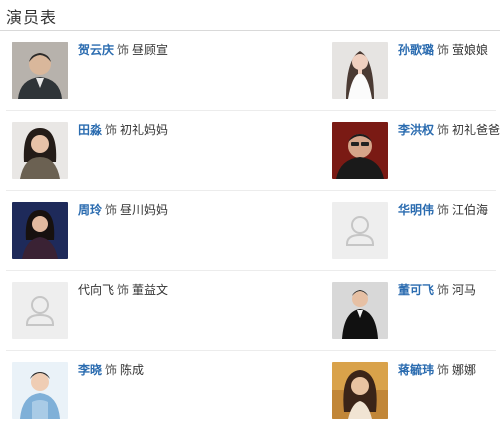 The height and width of the screenshot is (430, 500). I want to click on actor-name-link: 蒋毓玮, so click(416, 370).